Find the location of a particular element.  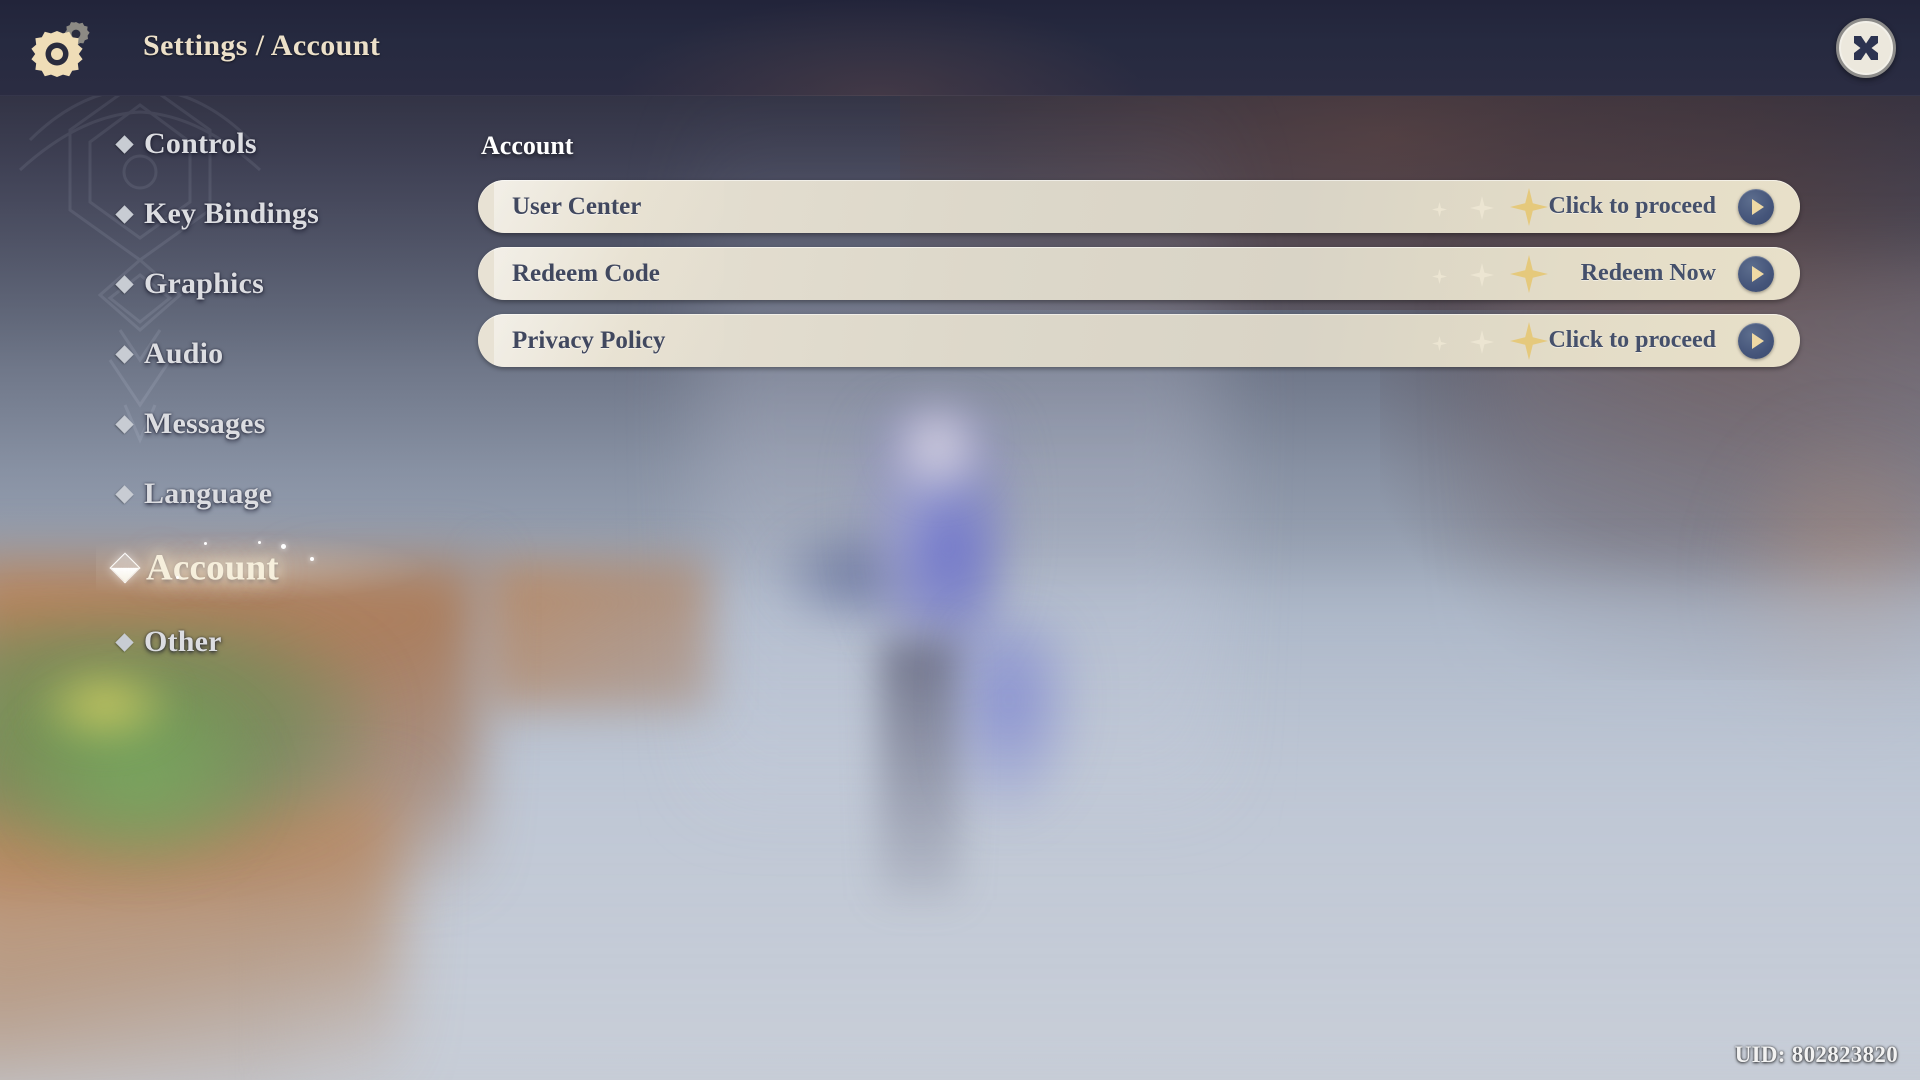

sidebar-item-graphics: Graphics is located at coordinates (200, 284).